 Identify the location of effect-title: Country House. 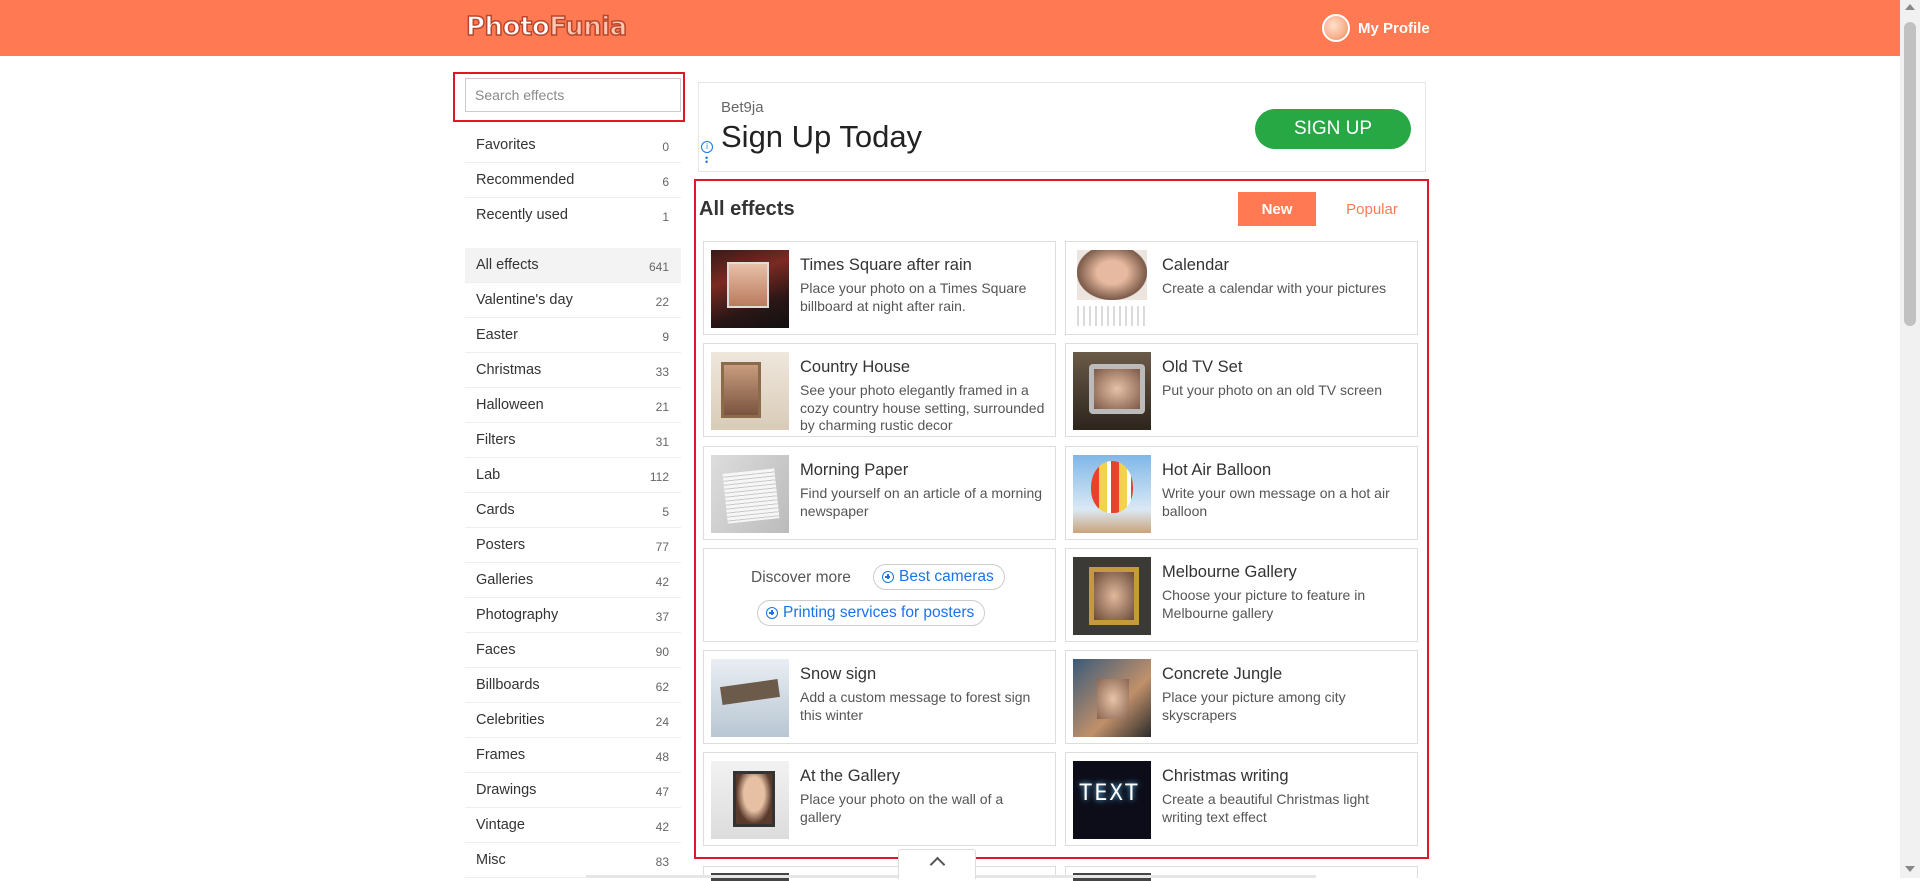
(855, 367).